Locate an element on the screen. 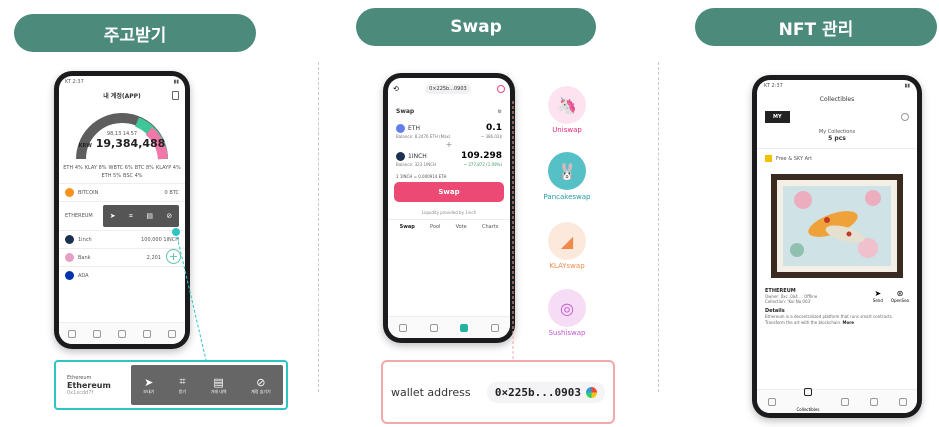 The image size is (939, 427). exchange-rate: 1 1INCH = 0.000914 ETH is located at coordinates (421, 176).